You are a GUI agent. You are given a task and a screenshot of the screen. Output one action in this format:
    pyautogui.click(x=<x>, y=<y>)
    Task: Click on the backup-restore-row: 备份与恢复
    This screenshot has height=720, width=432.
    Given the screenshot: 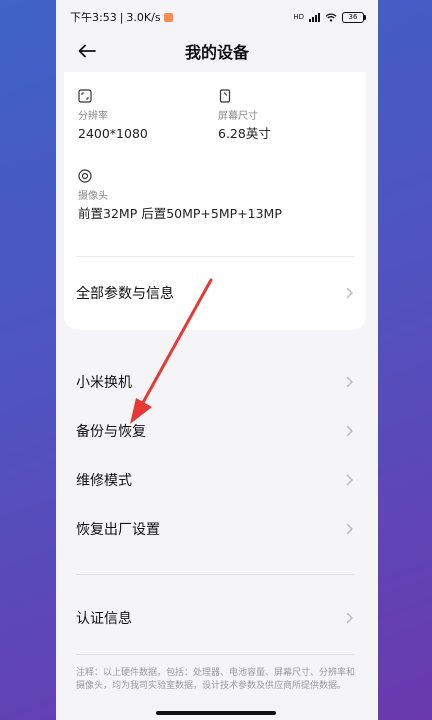 What is the action you would take?
    pyautogui.click(x=215, y=431)
    